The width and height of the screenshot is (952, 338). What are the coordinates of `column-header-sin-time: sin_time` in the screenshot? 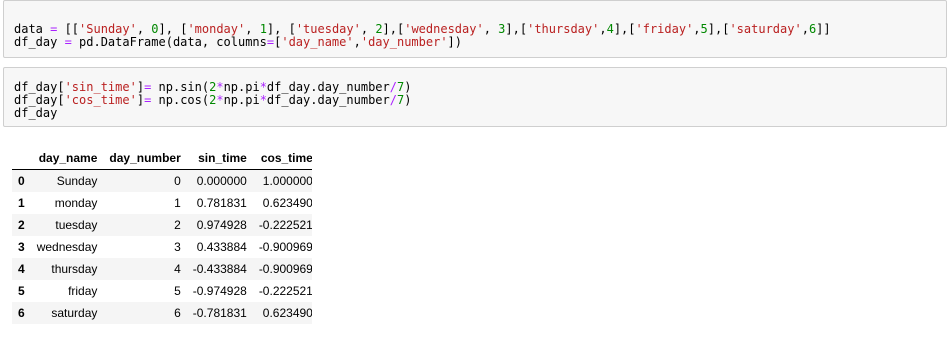 It's located at (219, 158).